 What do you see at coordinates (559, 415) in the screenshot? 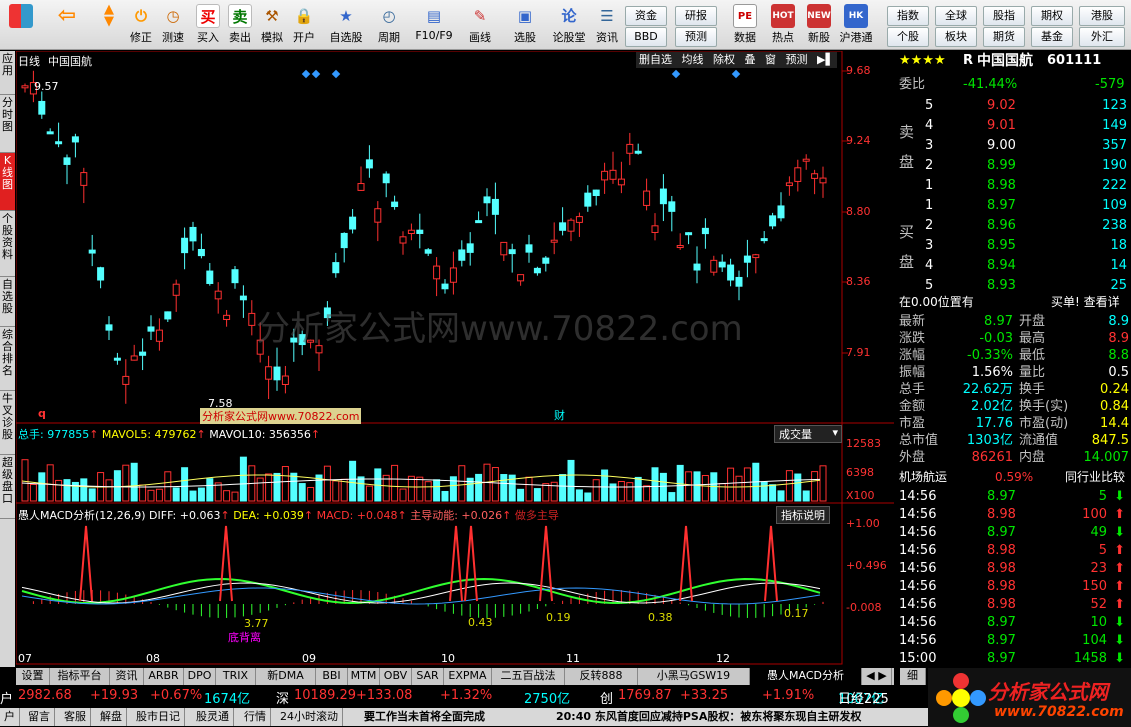
I see `event-mark-finance: 财` at bounding box center [559, 415].